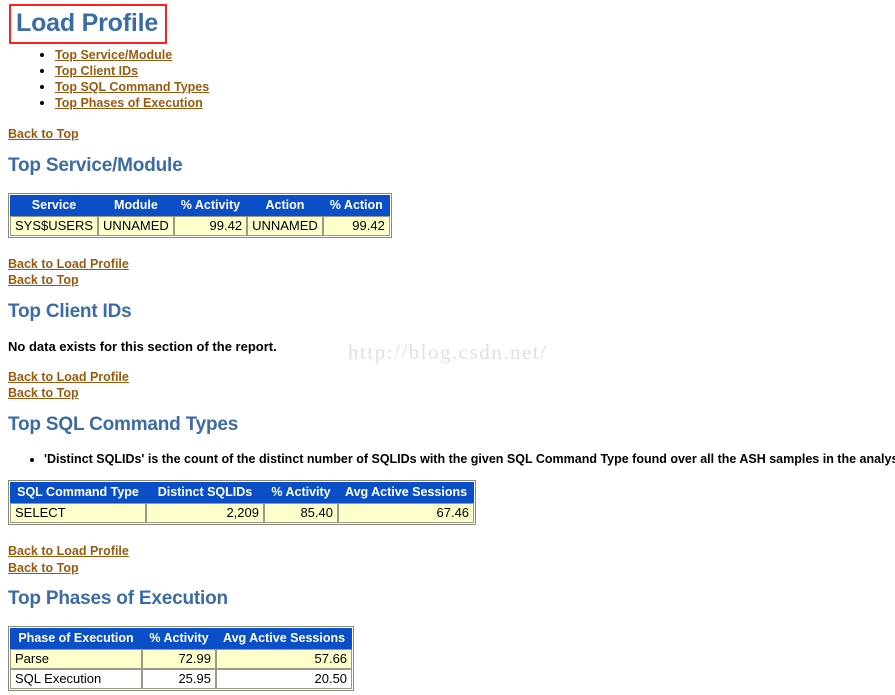 This screenshot has width=895, height=695. I want to click on cell-avg-active-sessions: 57.66, so click(284, 659).